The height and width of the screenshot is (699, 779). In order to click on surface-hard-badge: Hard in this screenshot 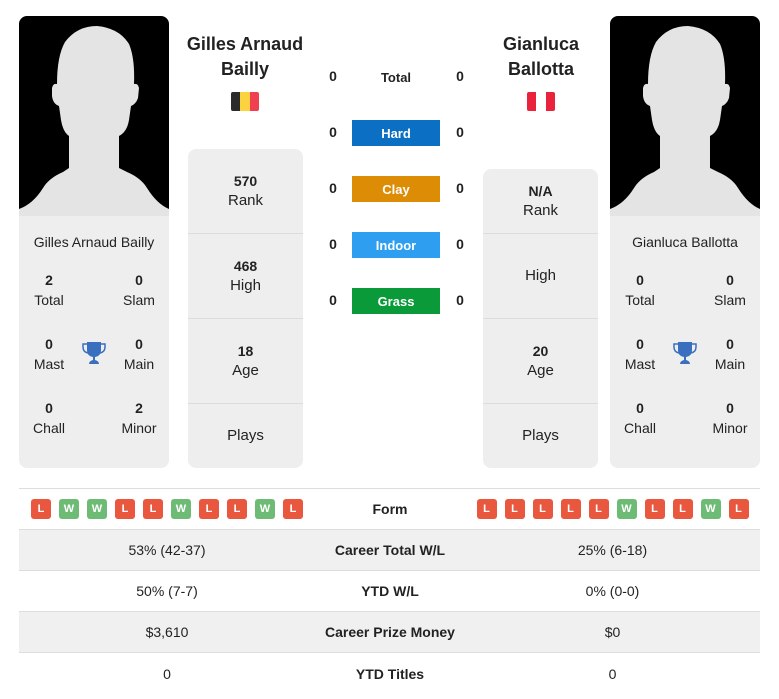, I will do `click(396, 133)`.